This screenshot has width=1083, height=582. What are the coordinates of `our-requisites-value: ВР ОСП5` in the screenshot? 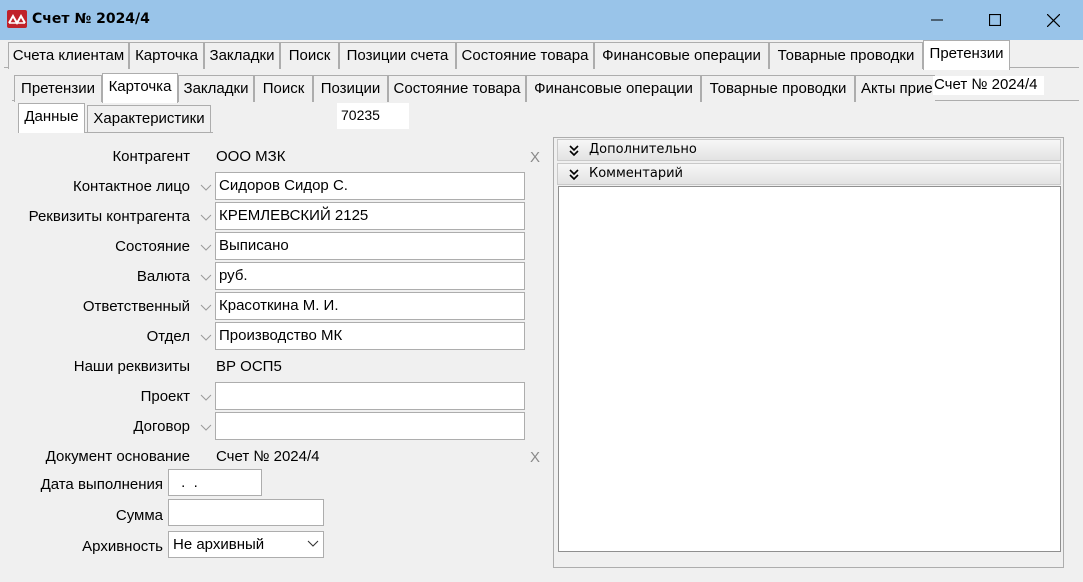 It's located at (249, 366).